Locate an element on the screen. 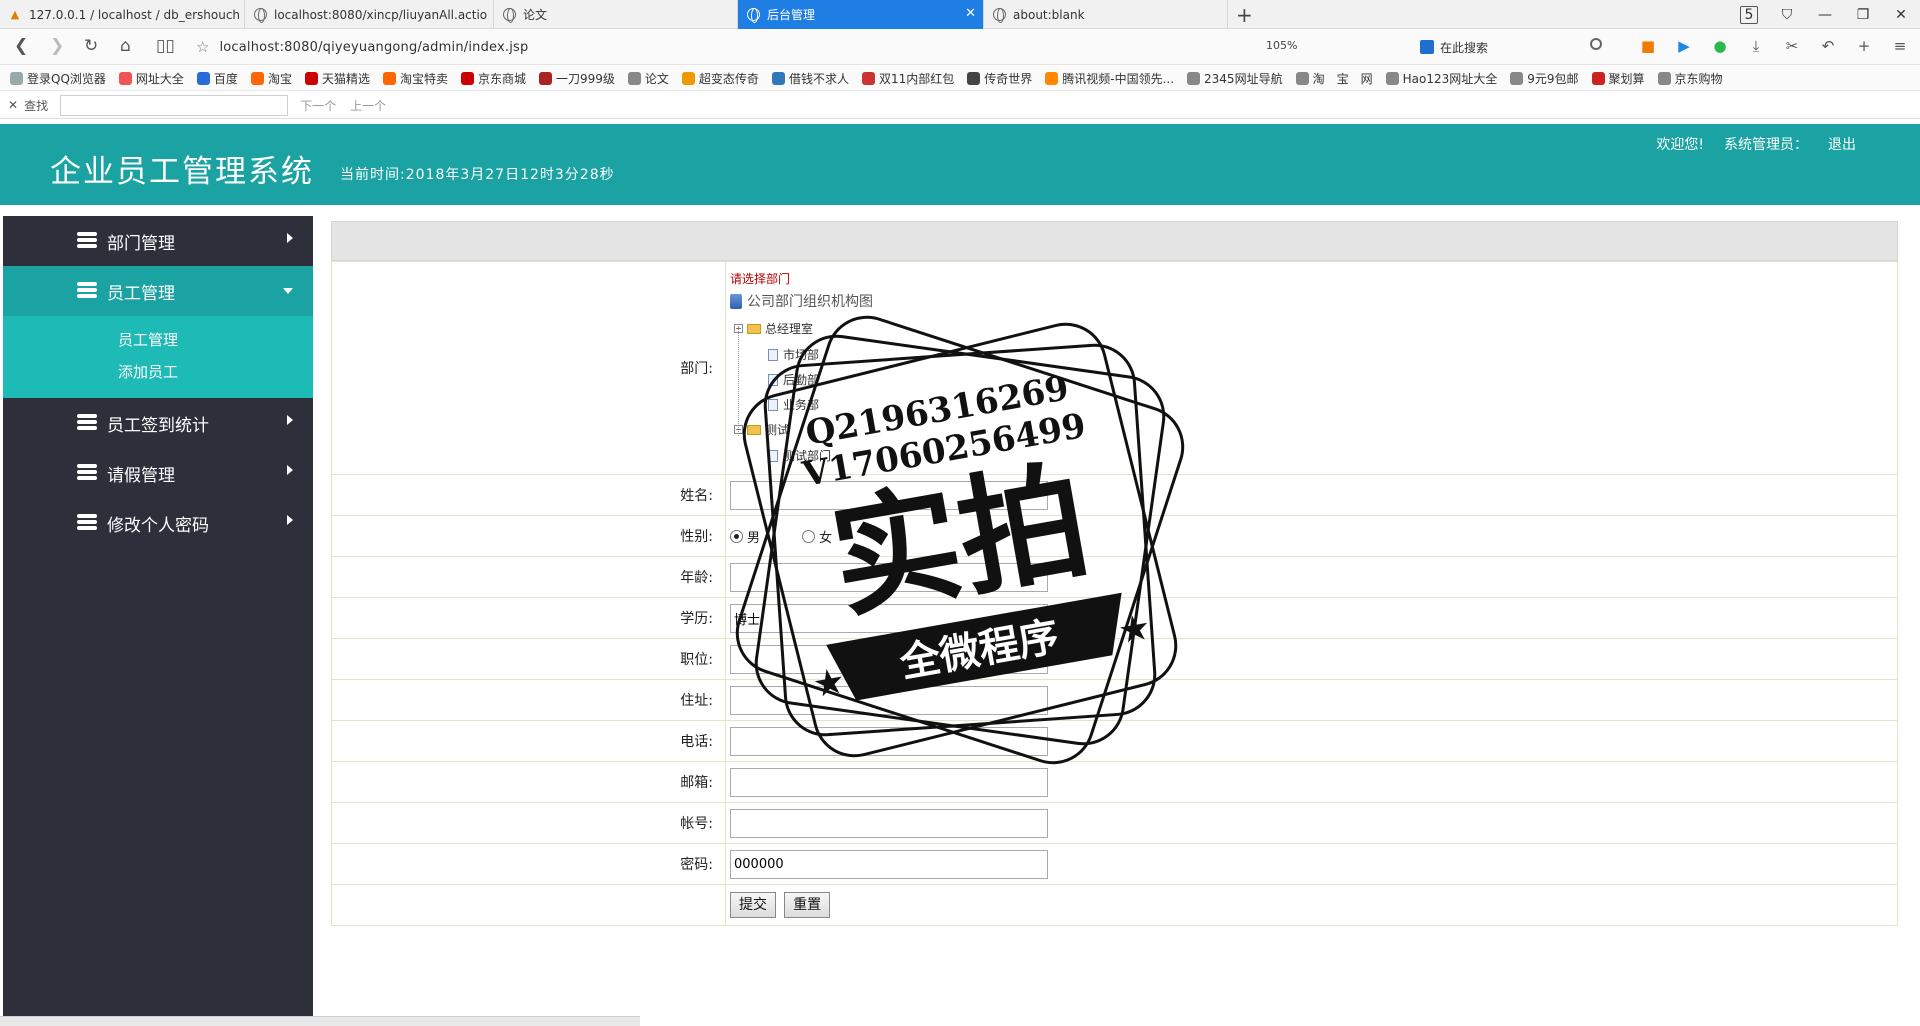 This screenshot has height=1026, width=1920. restore-icon: ❐ is located at coordinates (1863, 15).